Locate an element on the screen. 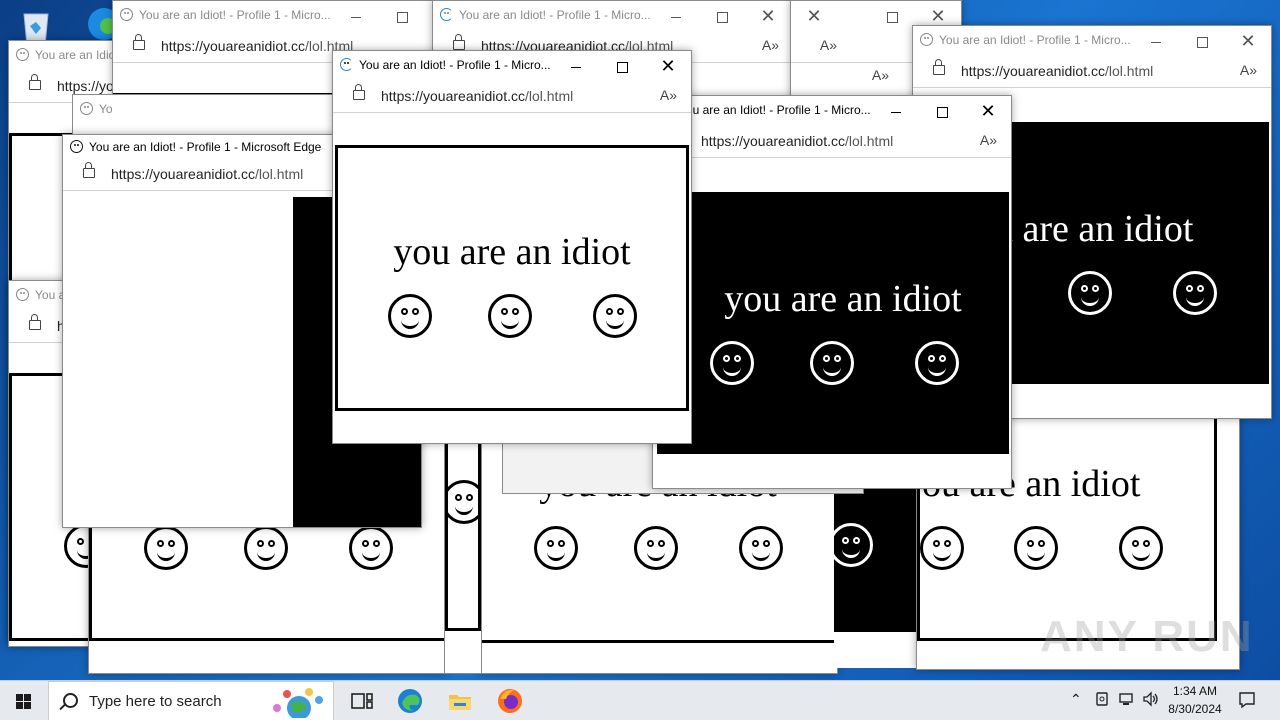 This screenshot has width=1280, height=720. window-title: You are an Idiot is located at coordinates (77, 55).